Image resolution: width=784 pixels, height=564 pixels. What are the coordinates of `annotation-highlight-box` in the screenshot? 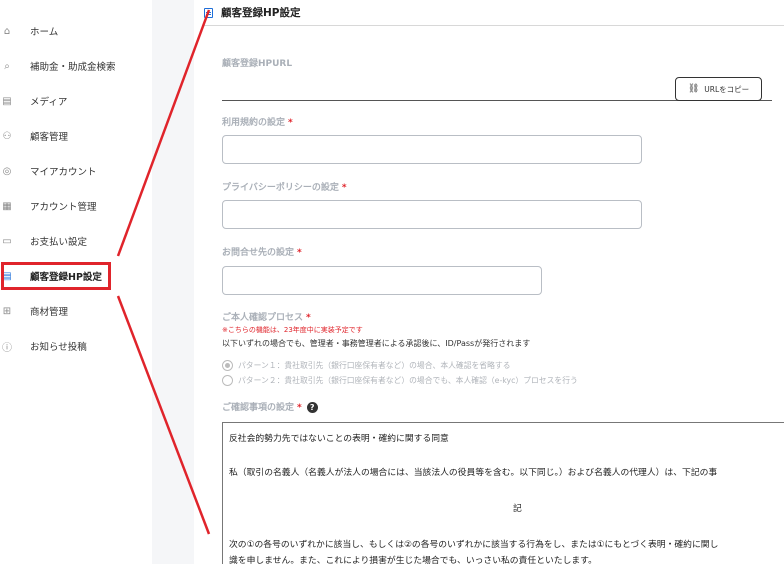 It's located at (56, 276).